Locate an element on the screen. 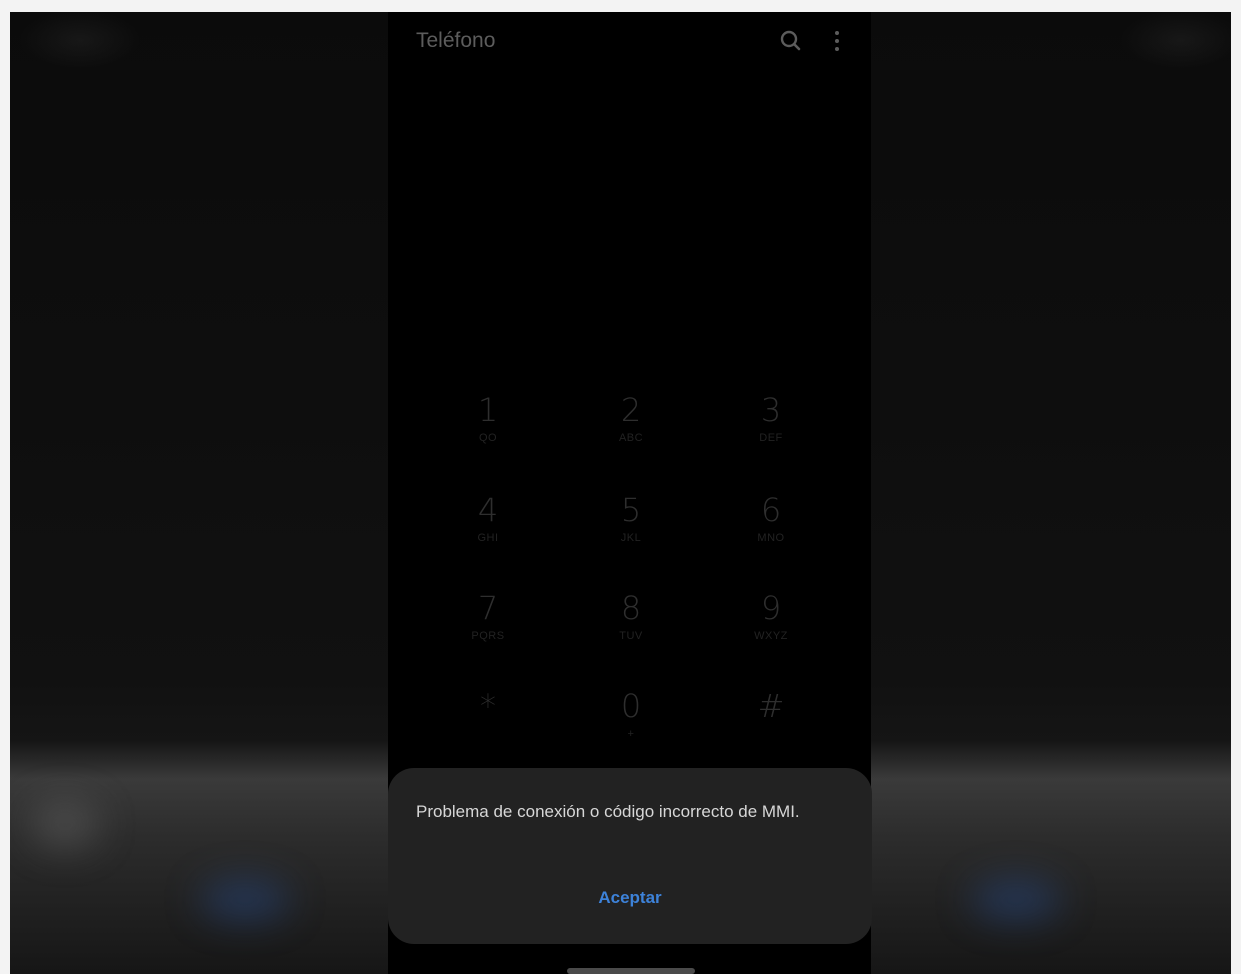 This screenshot has height=974, width=1241. screen-border-left is located at coordinates (5, 487).